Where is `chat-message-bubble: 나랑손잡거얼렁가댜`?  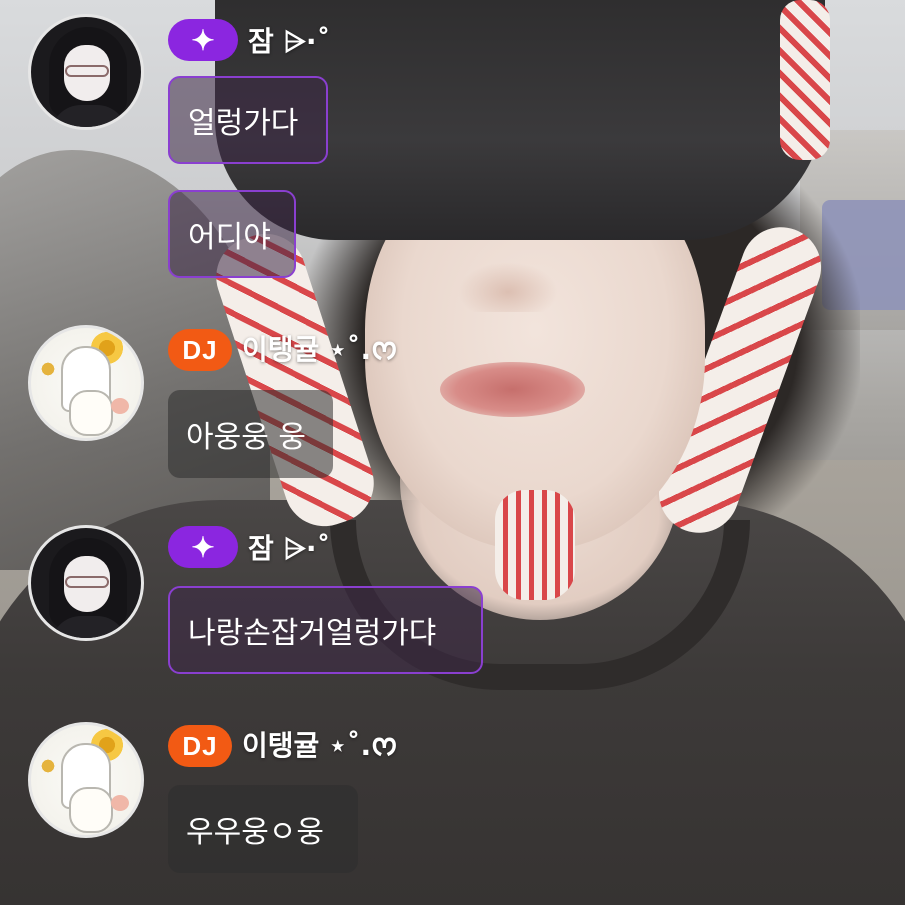
chat-message-bubble: 나랑손잡거얼렁가댜 is located at coordinates (325, 630).